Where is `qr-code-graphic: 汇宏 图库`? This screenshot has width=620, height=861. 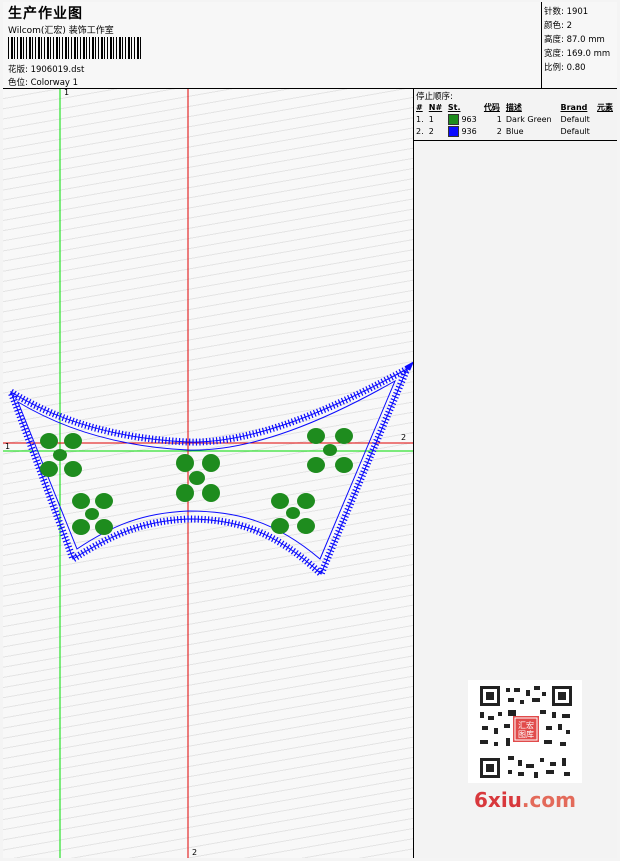
qr-code-graphic: 汇宏 图库 is located at coordinates (525, 731).